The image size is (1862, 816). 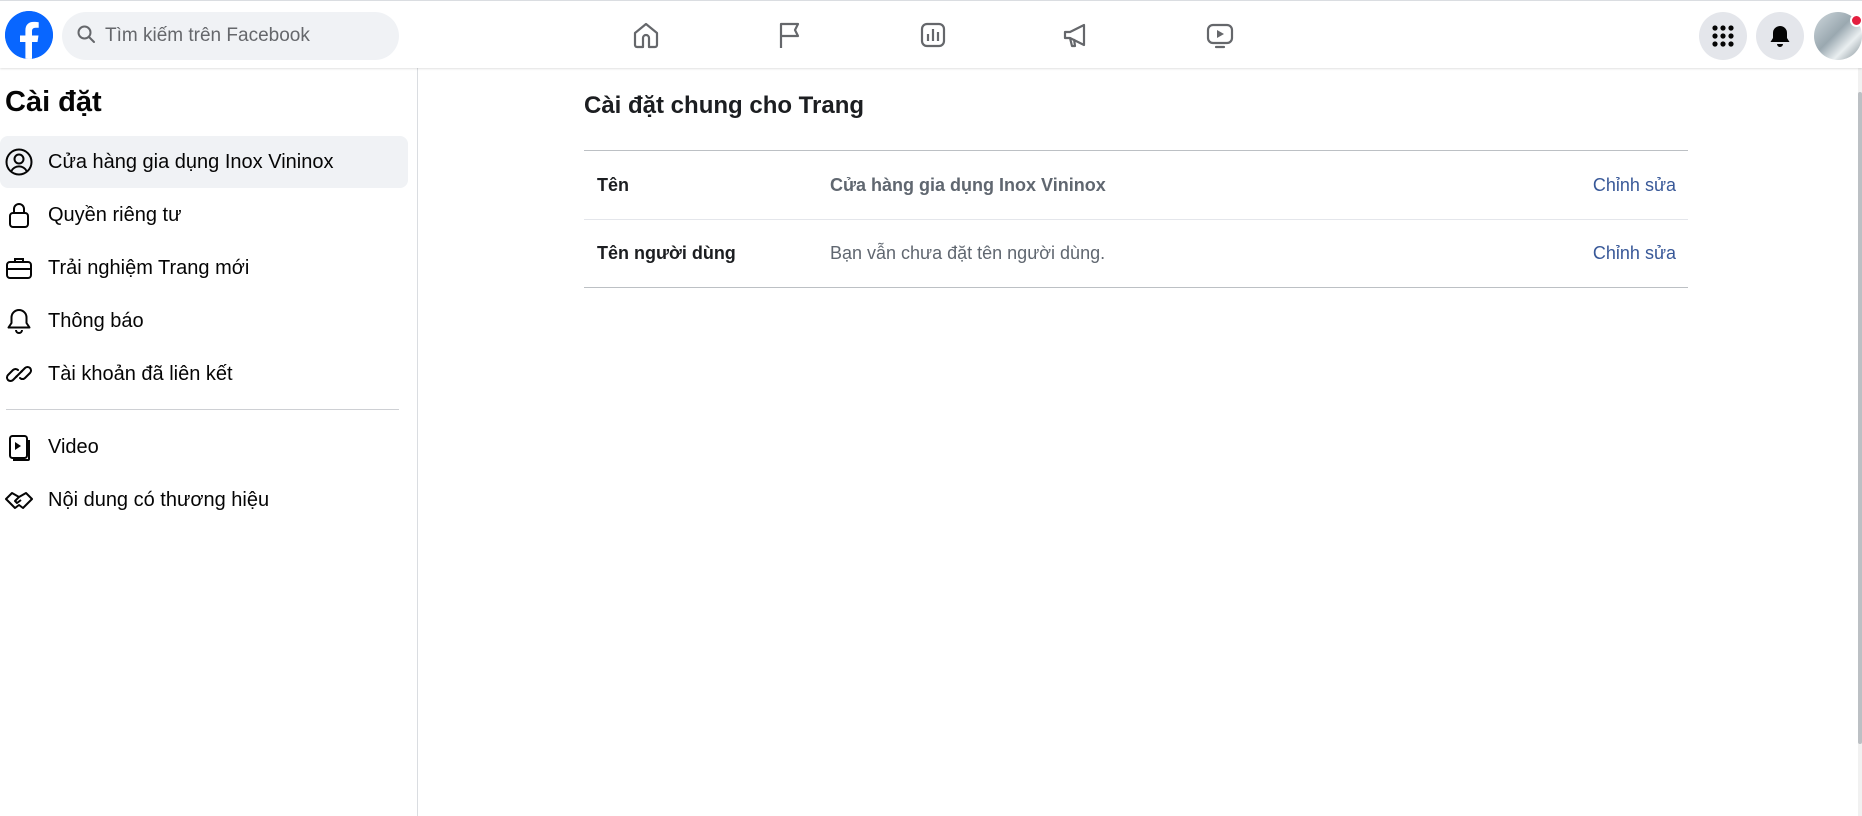 What do you see at coordinates (115, 214) in the screenshot?
I see `sidebar-item-label: Quyền riêng tư` at bounding box center [115, 214].